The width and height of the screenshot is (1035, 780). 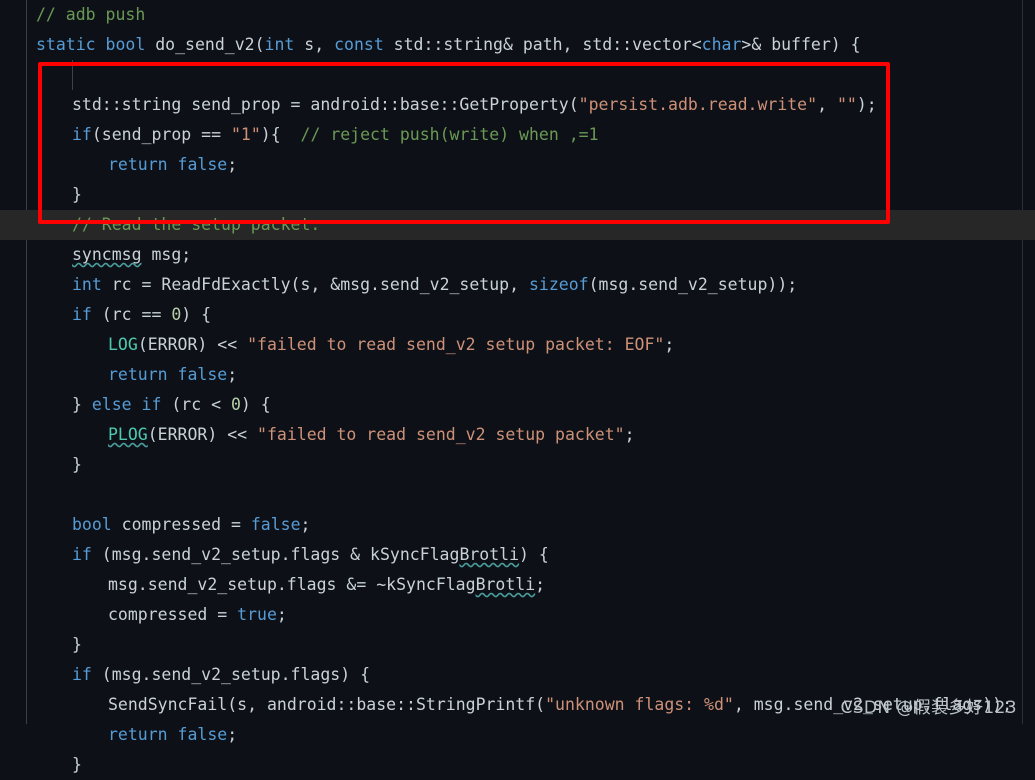 What do you see at coordinates (449, 134) in the screenshot?
I see `code-token-comment: // reject push(write) when ,=1` at bounding box center [449, 134].